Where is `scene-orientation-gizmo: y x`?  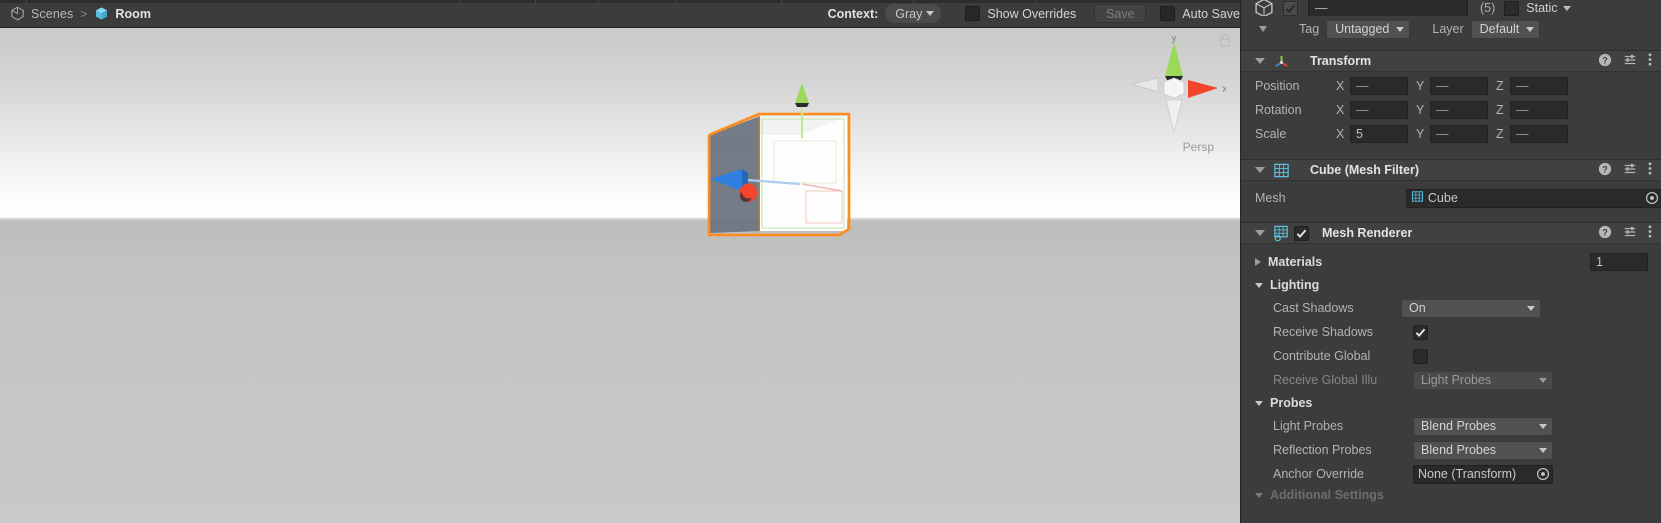 scene-orientation-gizmo: y x is located at coordinates (1179, 84).